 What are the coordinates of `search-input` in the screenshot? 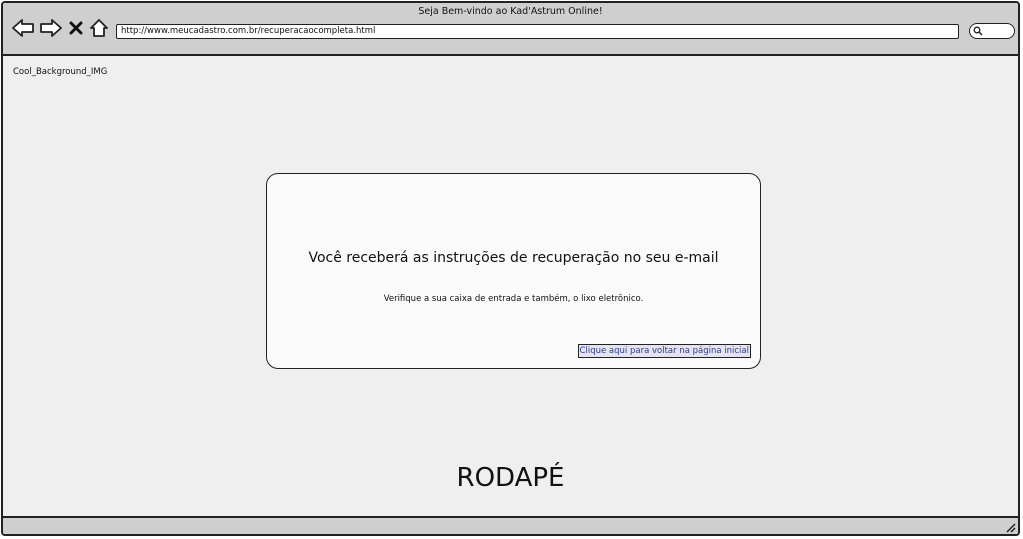 It's located at (992, 31).